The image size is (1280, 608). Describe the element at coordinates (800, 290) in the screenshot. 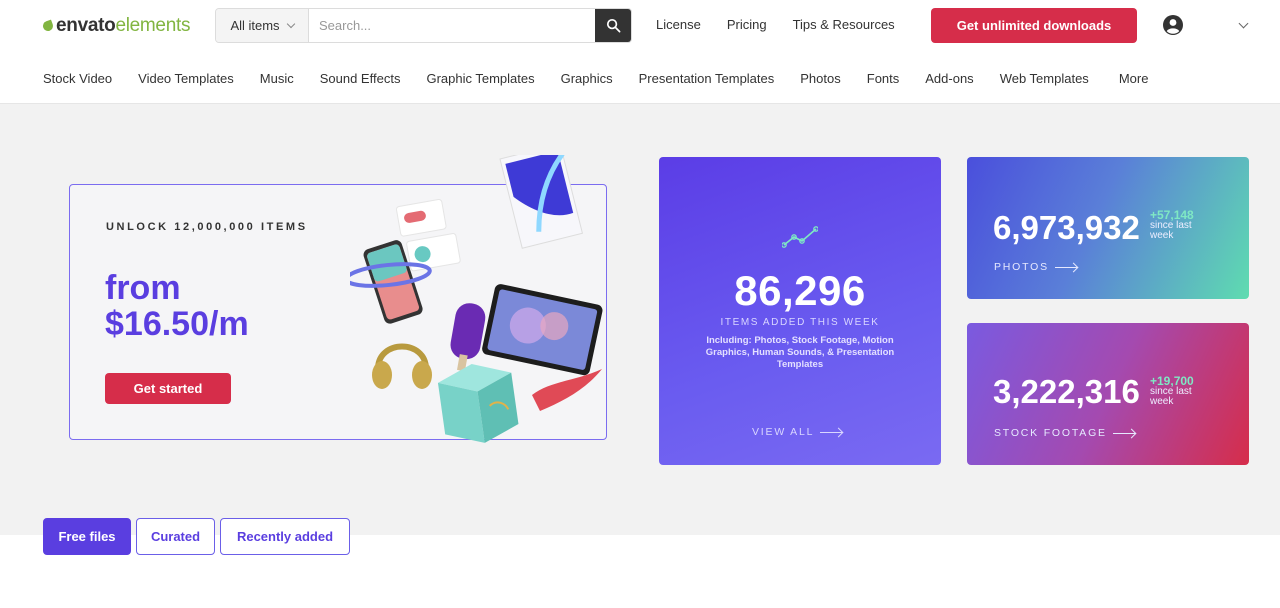

I see `weekly-items-count: 86,296` at that location.